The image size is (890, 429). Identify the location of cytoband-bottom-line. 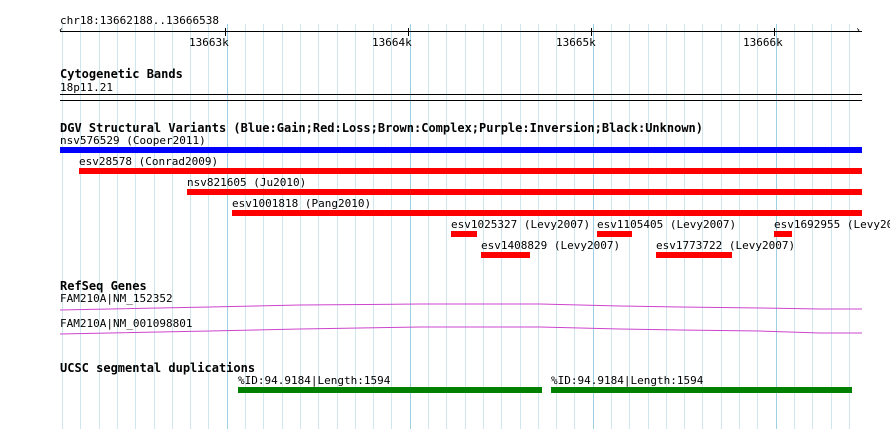
(461, 100).